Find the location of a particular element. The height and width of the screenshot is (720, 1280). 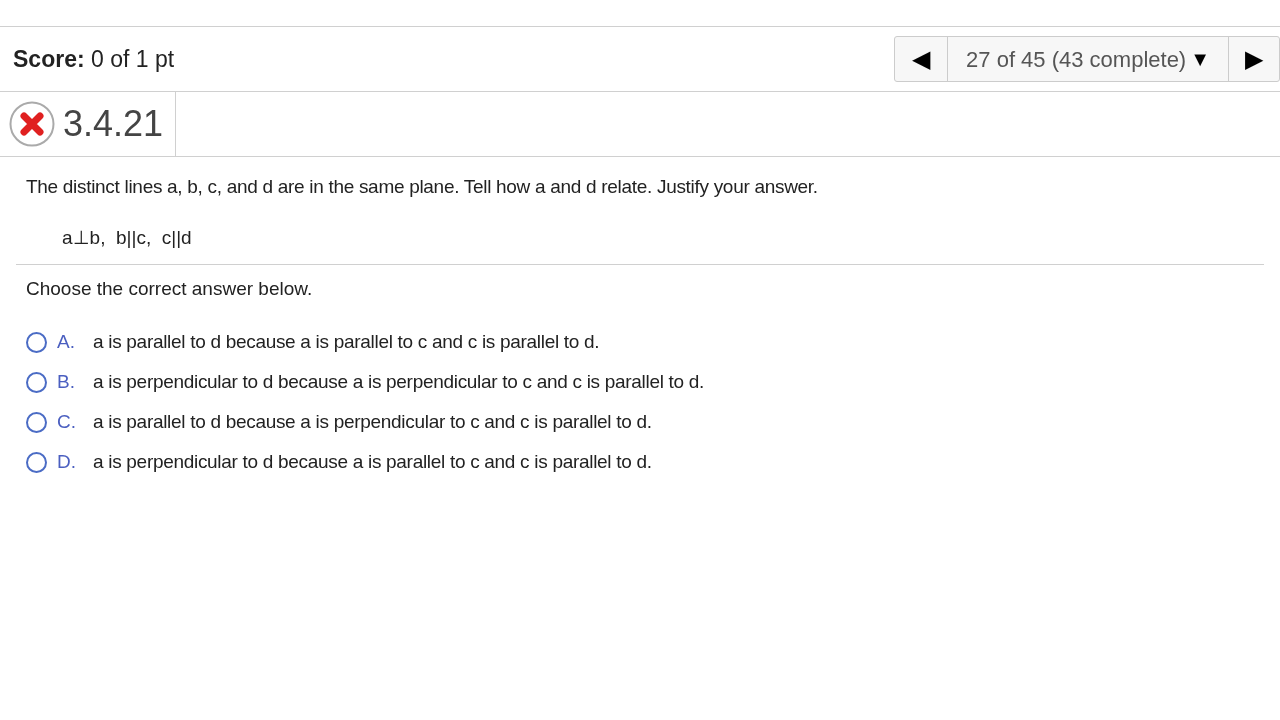

option-letter: D. is located at coordinates (67, 462).